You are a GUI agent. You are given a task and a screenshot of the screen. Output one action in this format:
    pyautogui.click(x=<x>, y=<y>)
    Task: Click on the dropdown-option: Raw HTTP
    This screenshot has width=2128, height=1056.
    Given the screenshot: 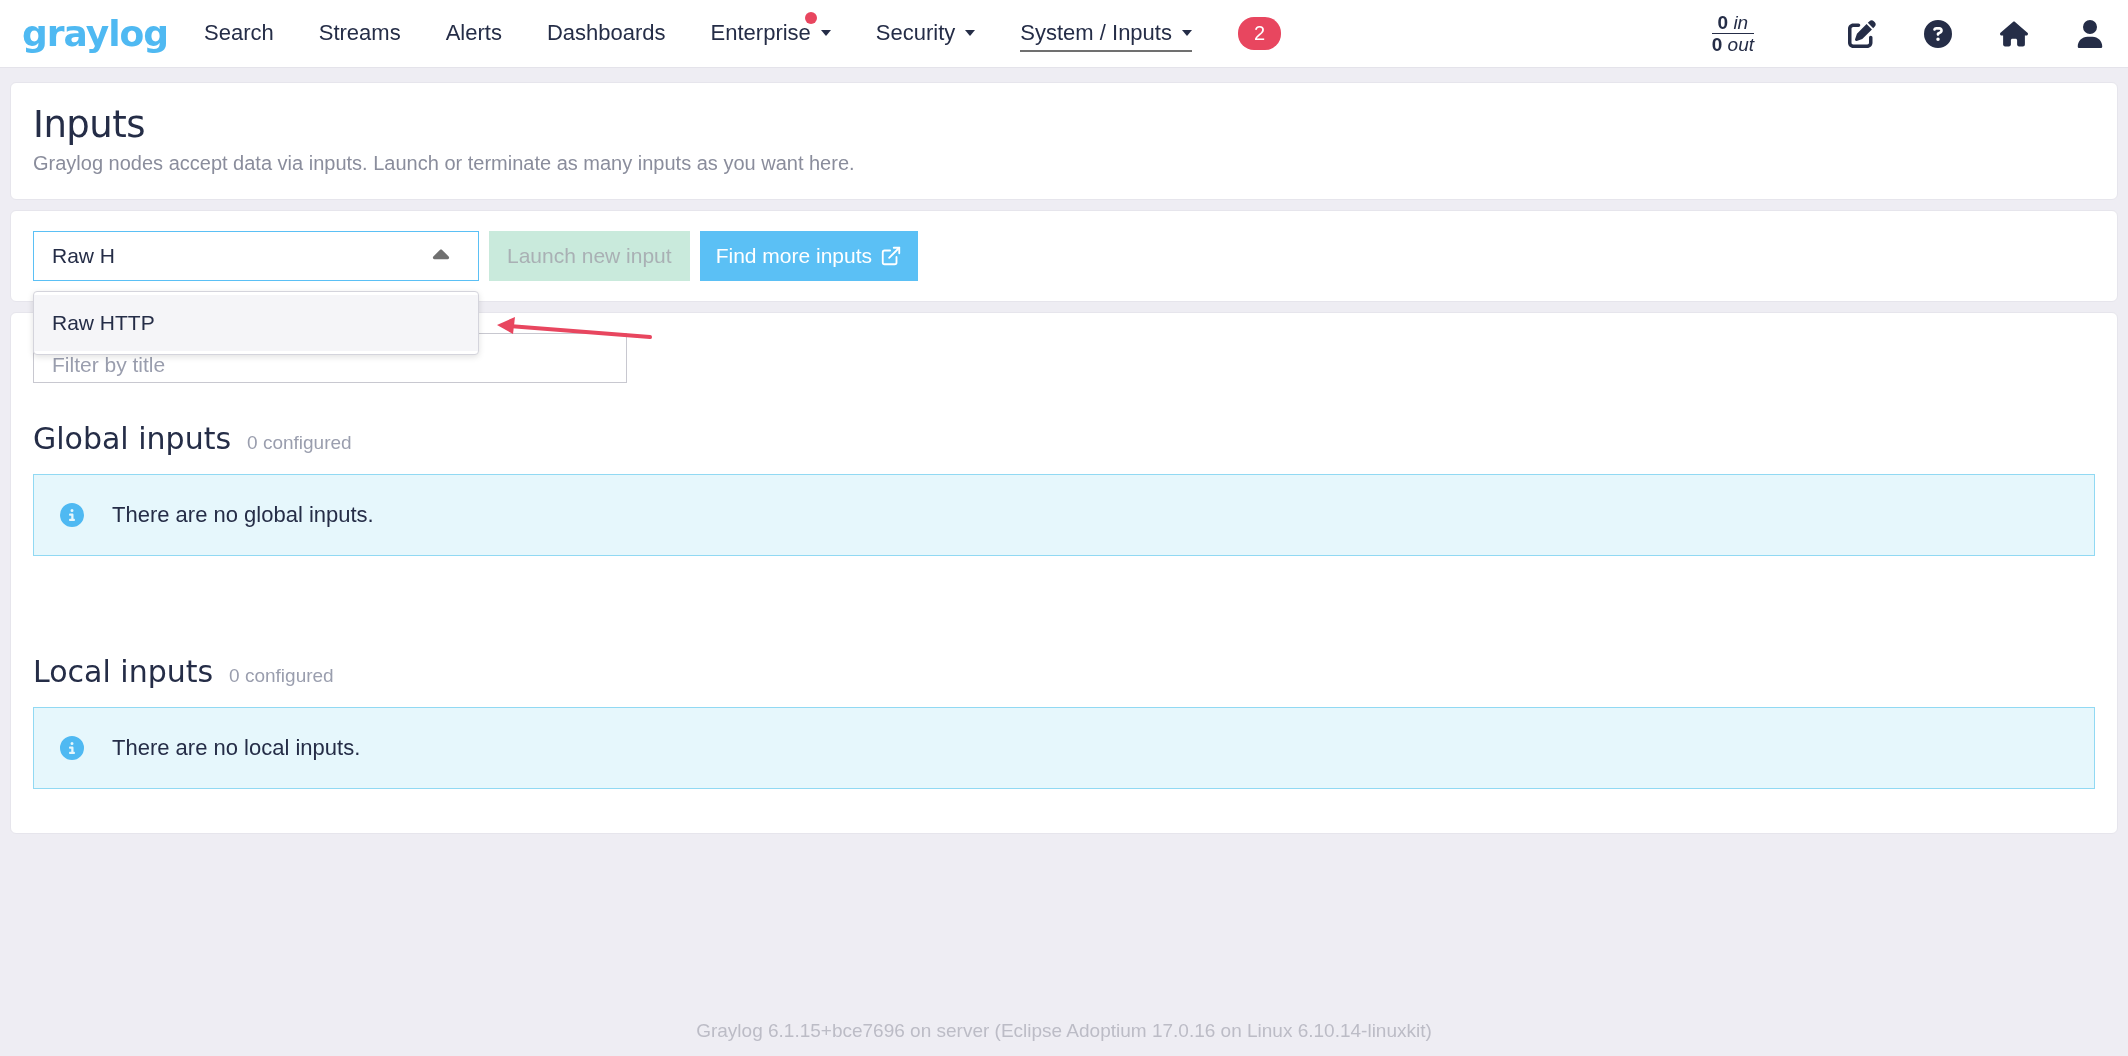 What is the action you would take?
    pyautogui.click(x=256, y=323)
    